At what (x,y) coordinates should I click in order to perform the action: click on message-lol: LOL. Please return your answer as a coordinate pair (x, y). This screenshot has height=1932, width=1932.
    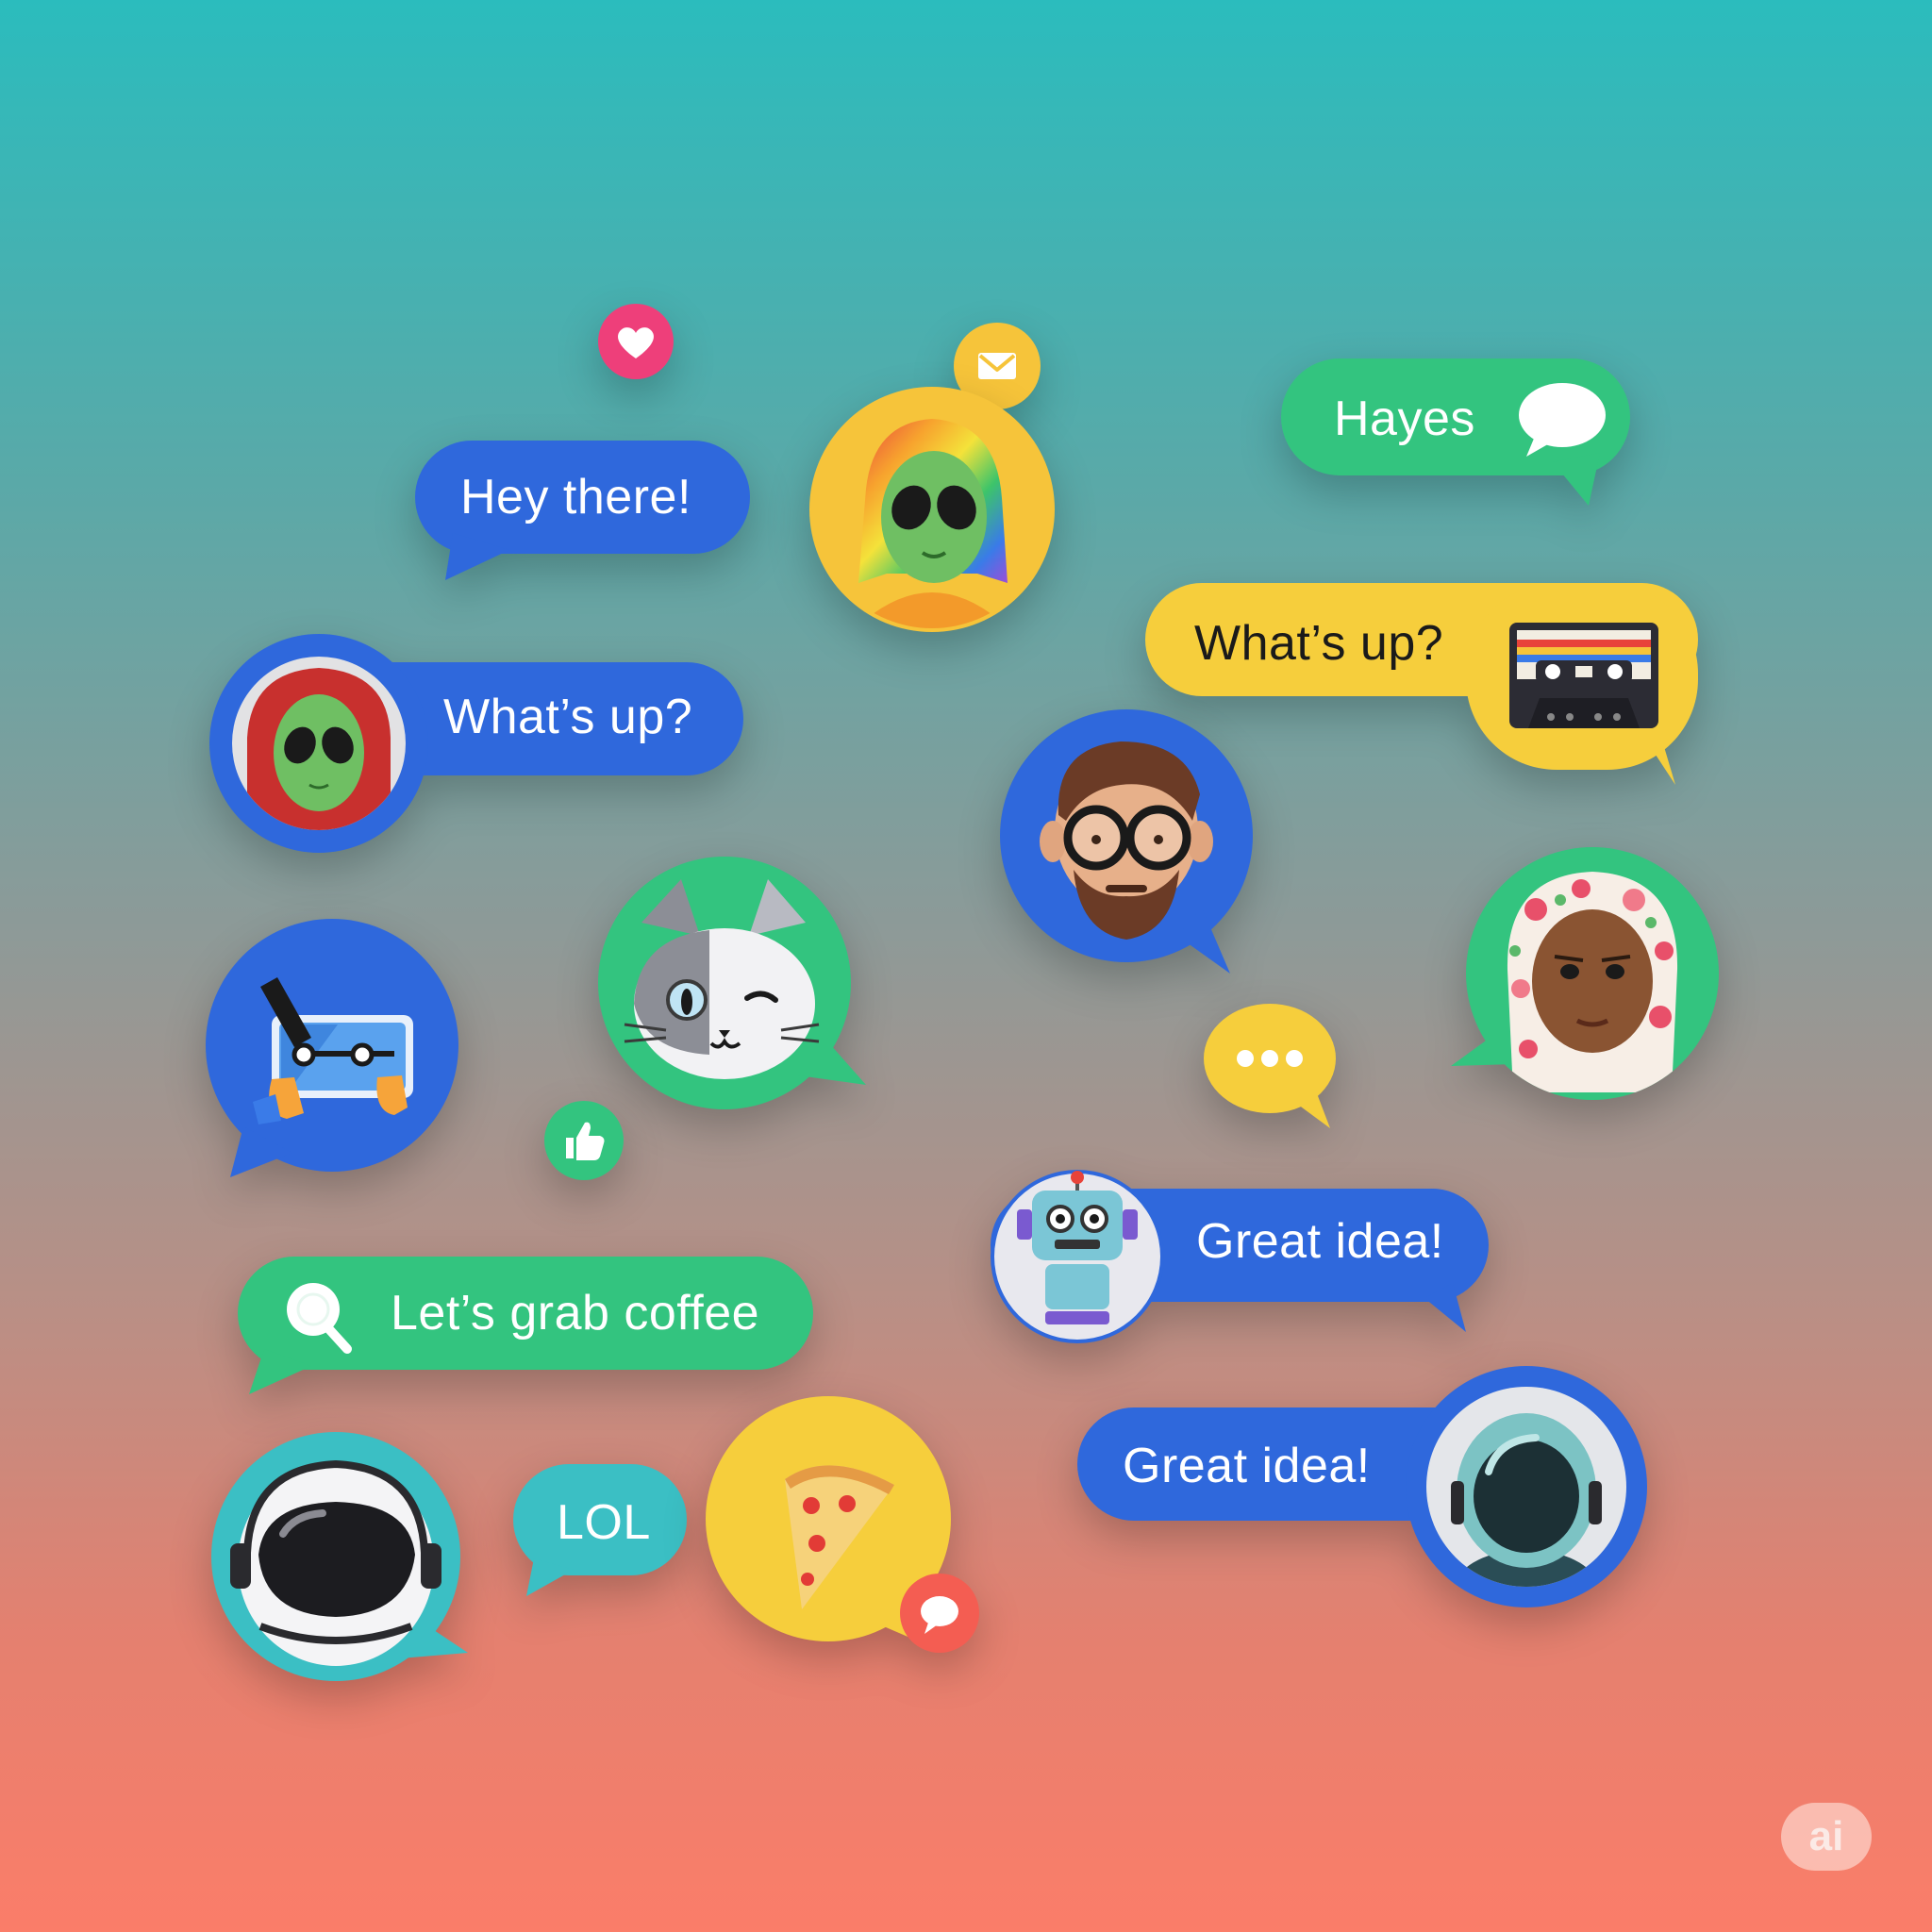
    Looking at the image, I should click on (601, 1532).